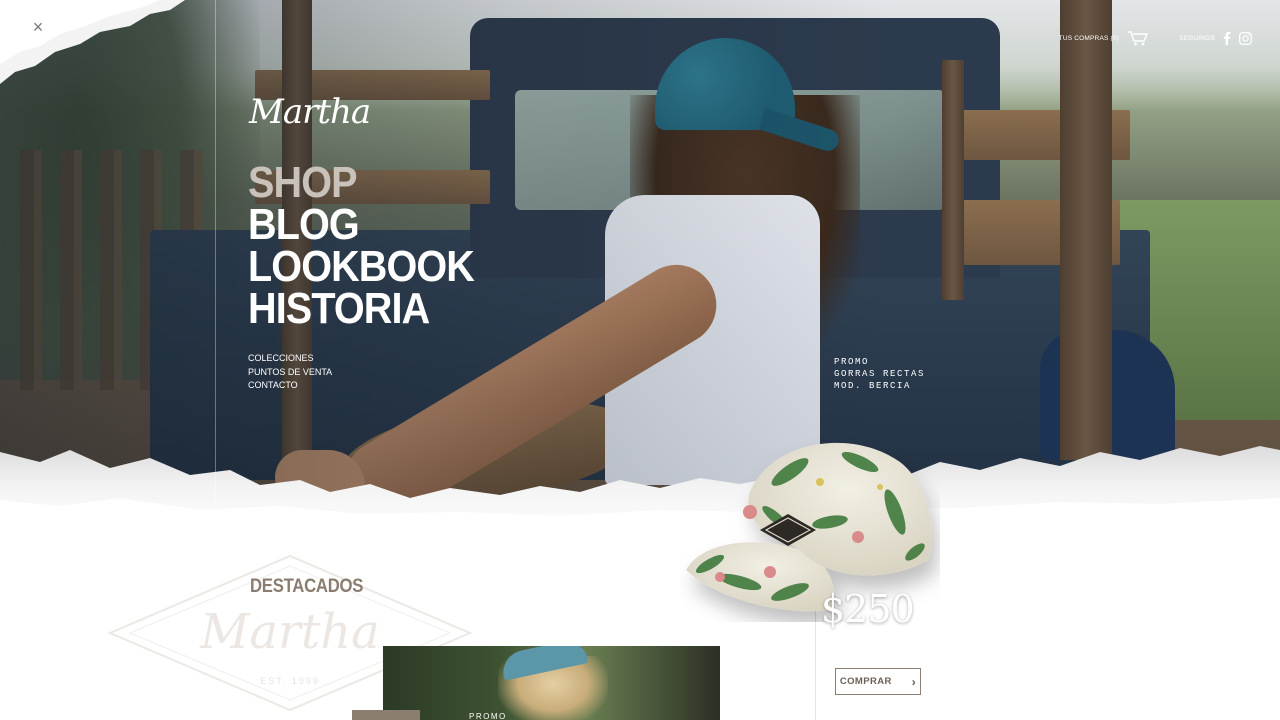 Image resolution: width=1280 pixels, height=720 pixels. Describe the element at coordinates (1197, 38) in the screenshot. I see `social-label: SEGUINOS` at that location.